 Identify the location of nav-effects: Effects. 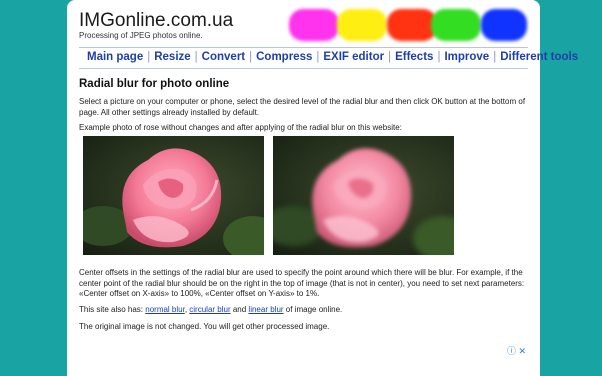
(414, 57).